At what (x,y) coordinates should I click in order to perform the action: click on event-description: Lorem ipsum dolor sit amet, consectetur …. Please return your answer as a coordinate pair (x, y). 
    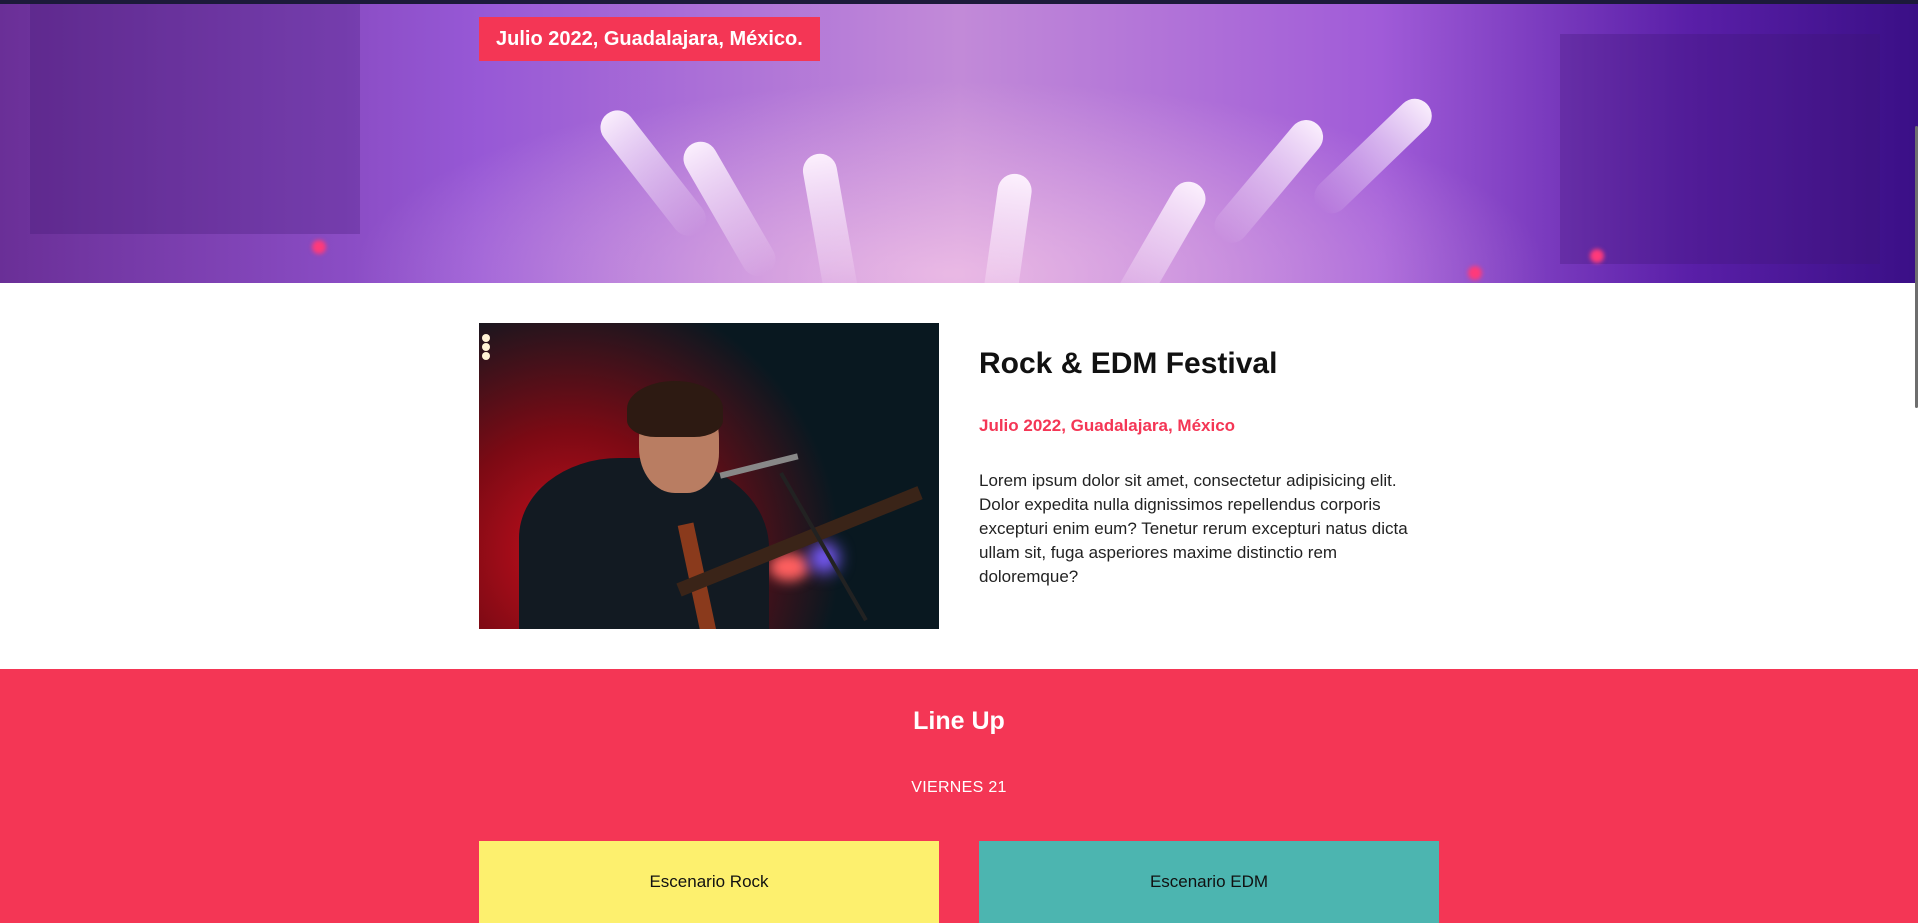
    Looking at the image, I should click on (1193, 528).